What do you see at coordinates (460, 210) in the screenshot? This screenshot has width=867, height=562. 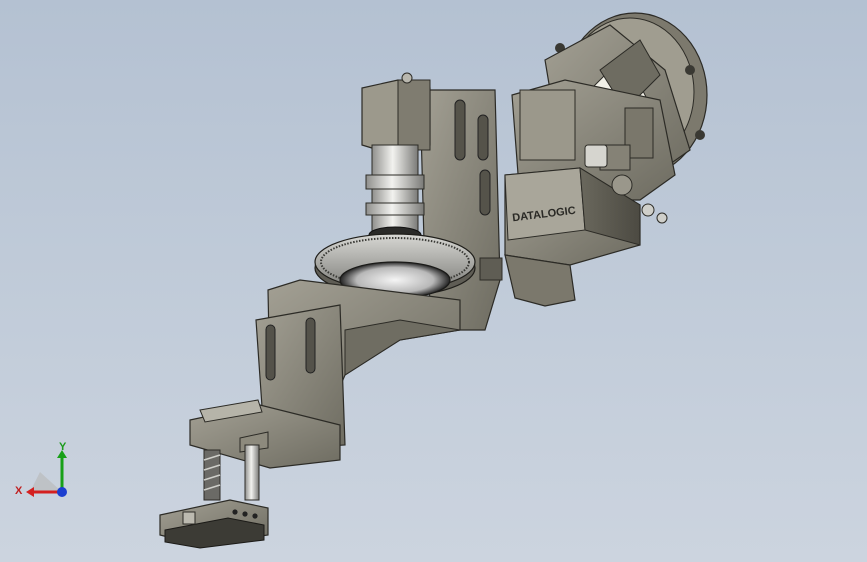 I see `vertical-mount-plate` at bounding box center [460, 210].